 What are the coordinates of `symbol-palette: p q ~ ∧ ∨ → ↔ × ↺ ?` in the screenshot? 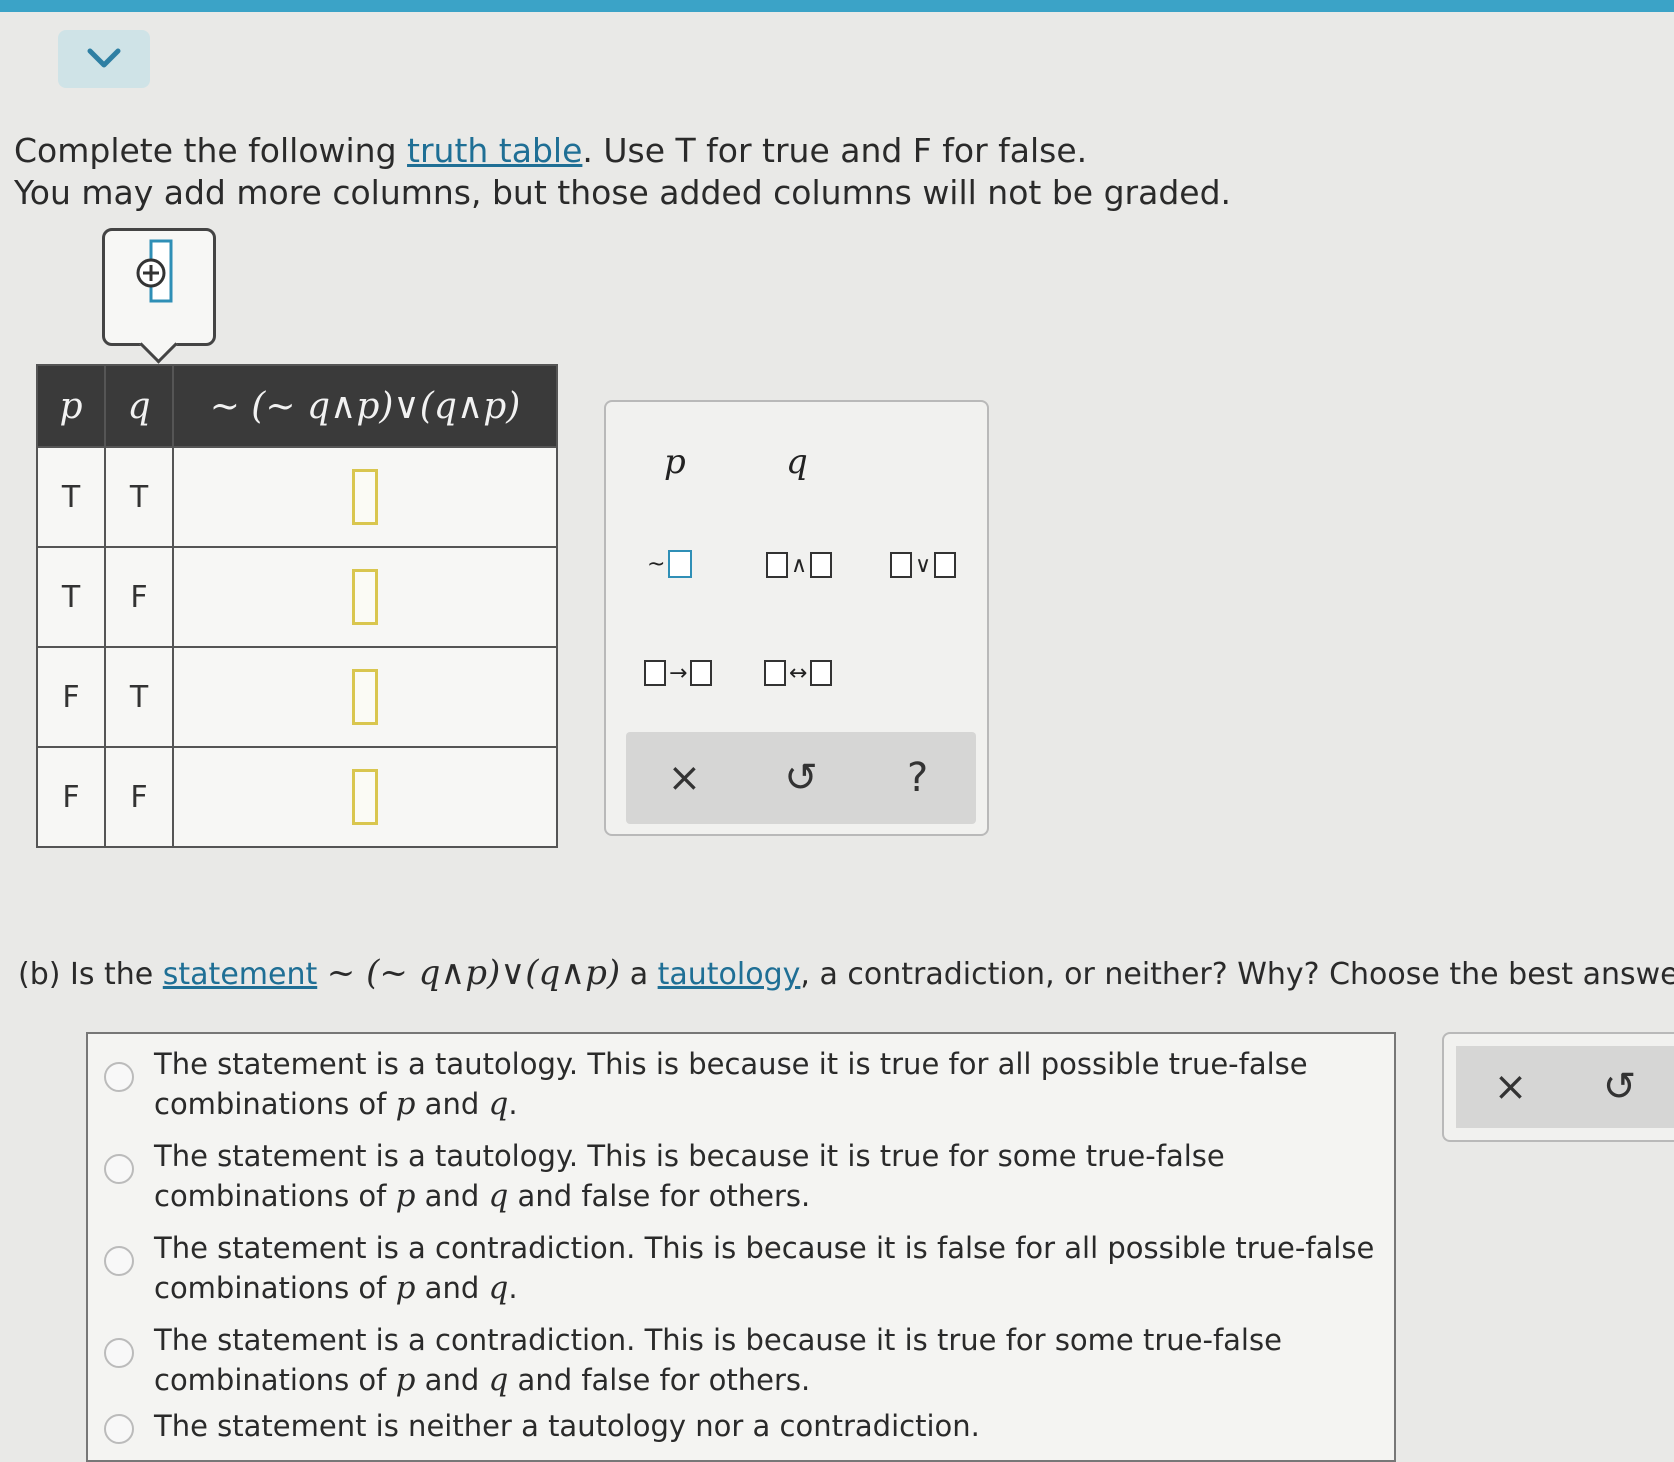 It's located at (796, 618).